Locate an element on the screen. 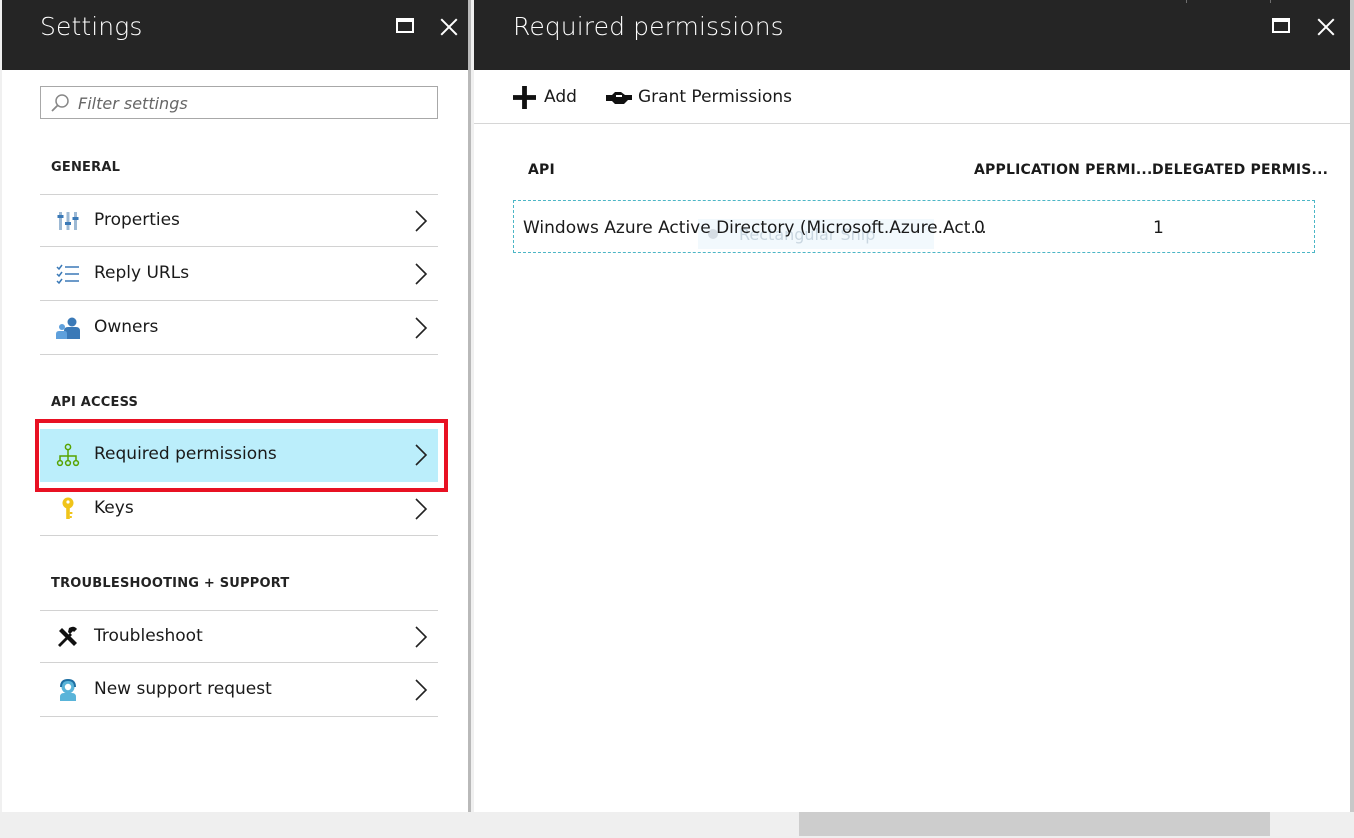 The height and width of the screenshot is (838, 1354). menu-item-new-support-request: New support request is located at coordinates (239, 690).